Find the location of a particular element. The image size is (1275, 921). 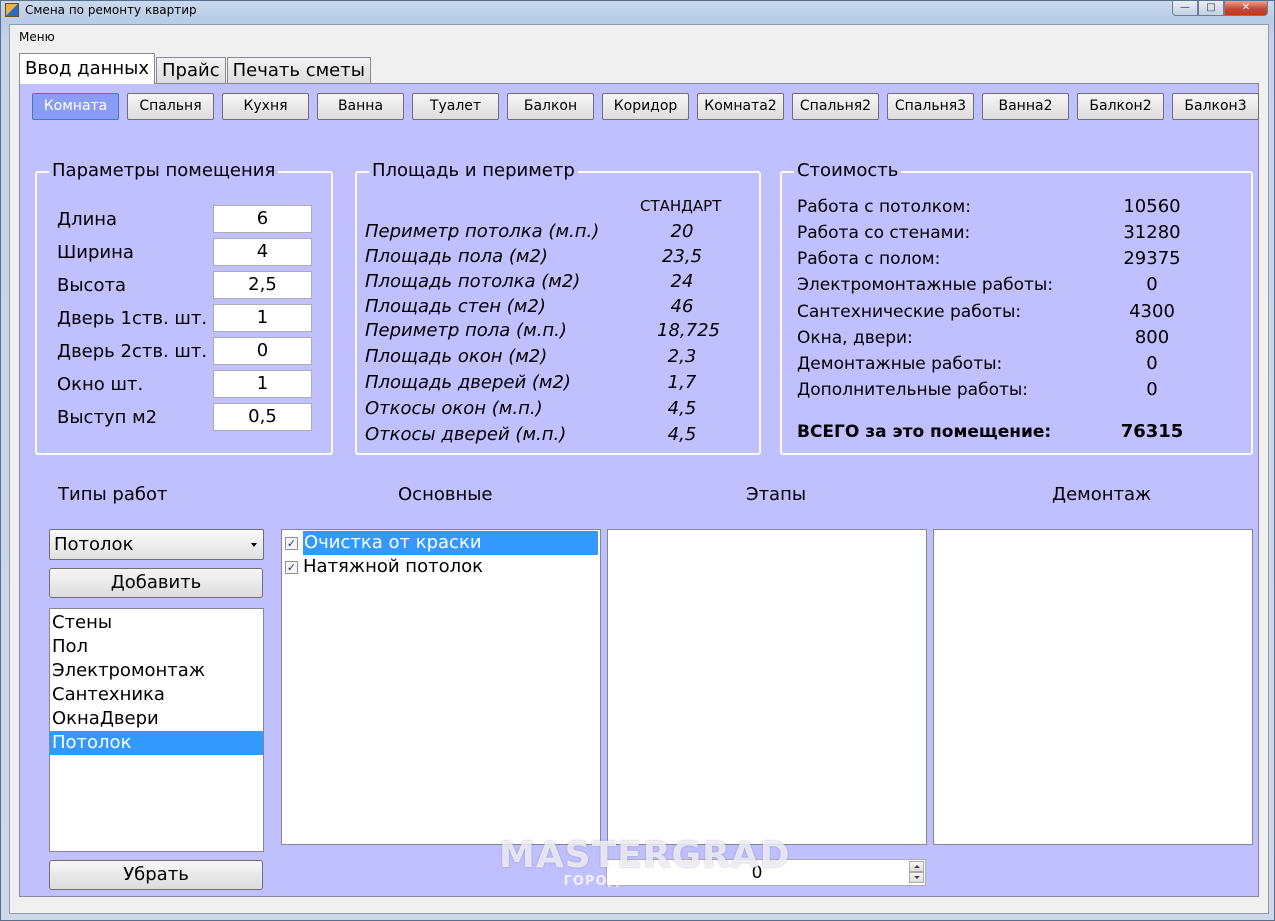

close-button: ✕ is located at coordinates (1246, 8).